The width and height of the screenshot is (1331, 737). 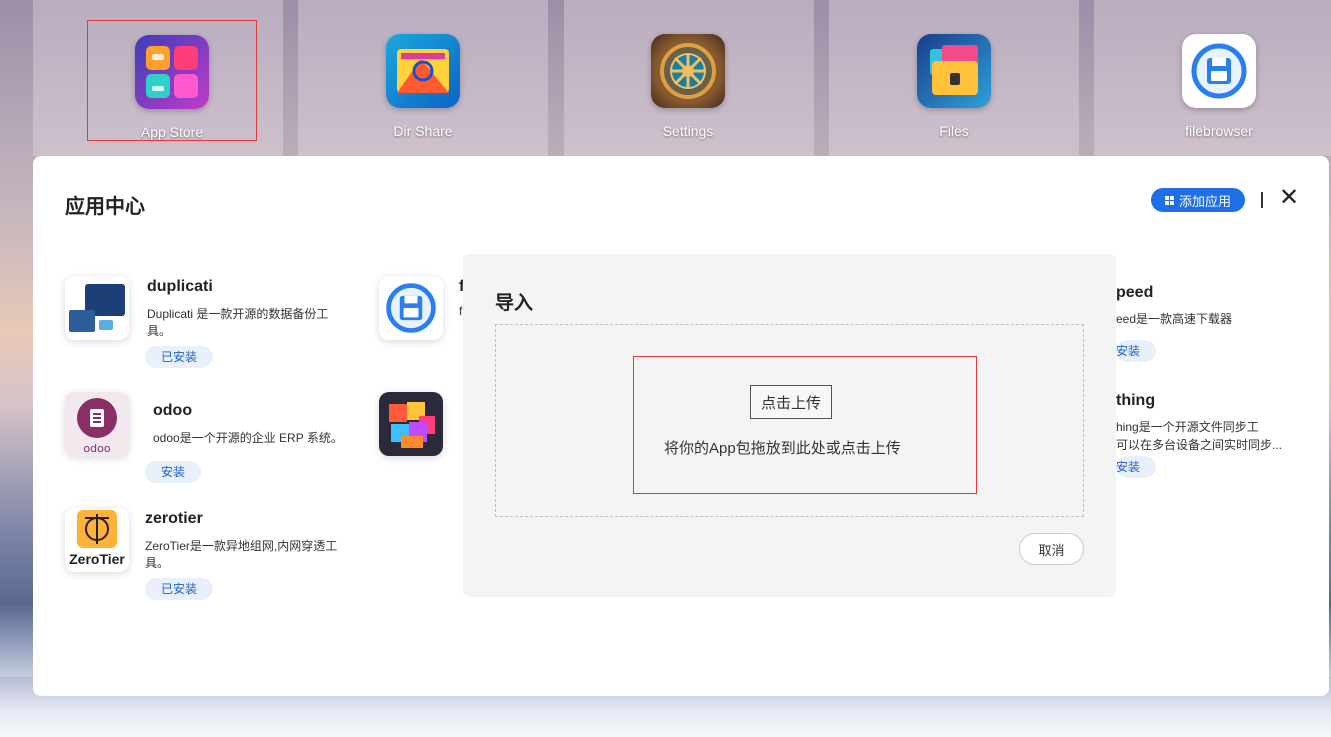 What do you see at coordinates (97, 540) in the screenshot?
I see `zerotier-icon: ZeroTier` at bounding box center [97, 540].